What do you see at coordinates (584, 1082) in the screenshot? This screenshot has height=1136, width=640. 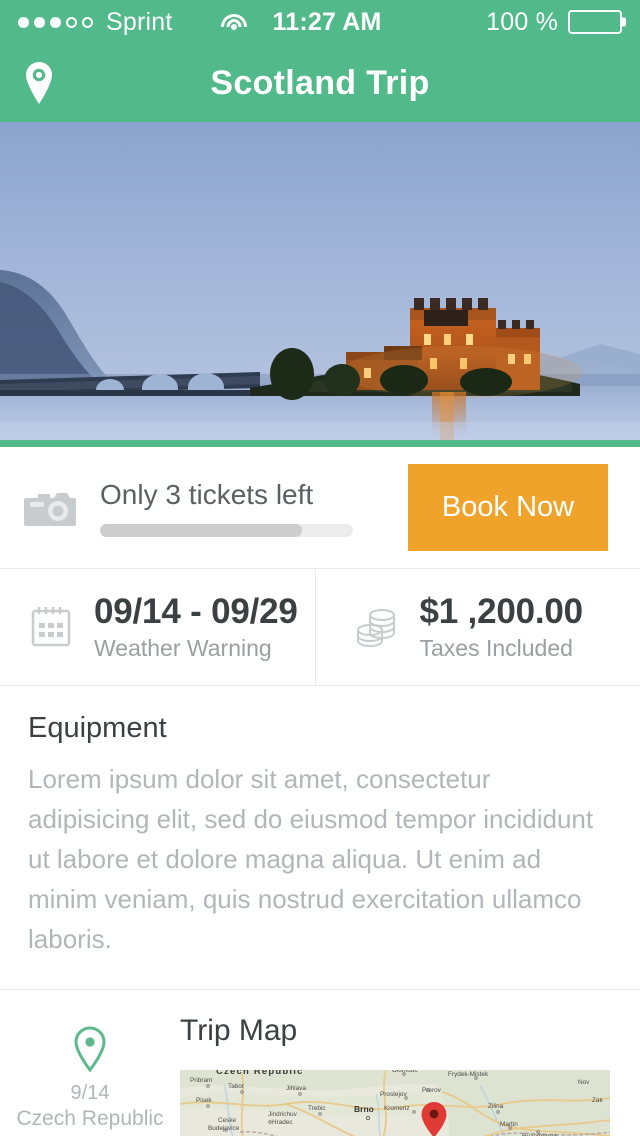 I see `svg-text: Nov` at bounding box center [584, 1082].